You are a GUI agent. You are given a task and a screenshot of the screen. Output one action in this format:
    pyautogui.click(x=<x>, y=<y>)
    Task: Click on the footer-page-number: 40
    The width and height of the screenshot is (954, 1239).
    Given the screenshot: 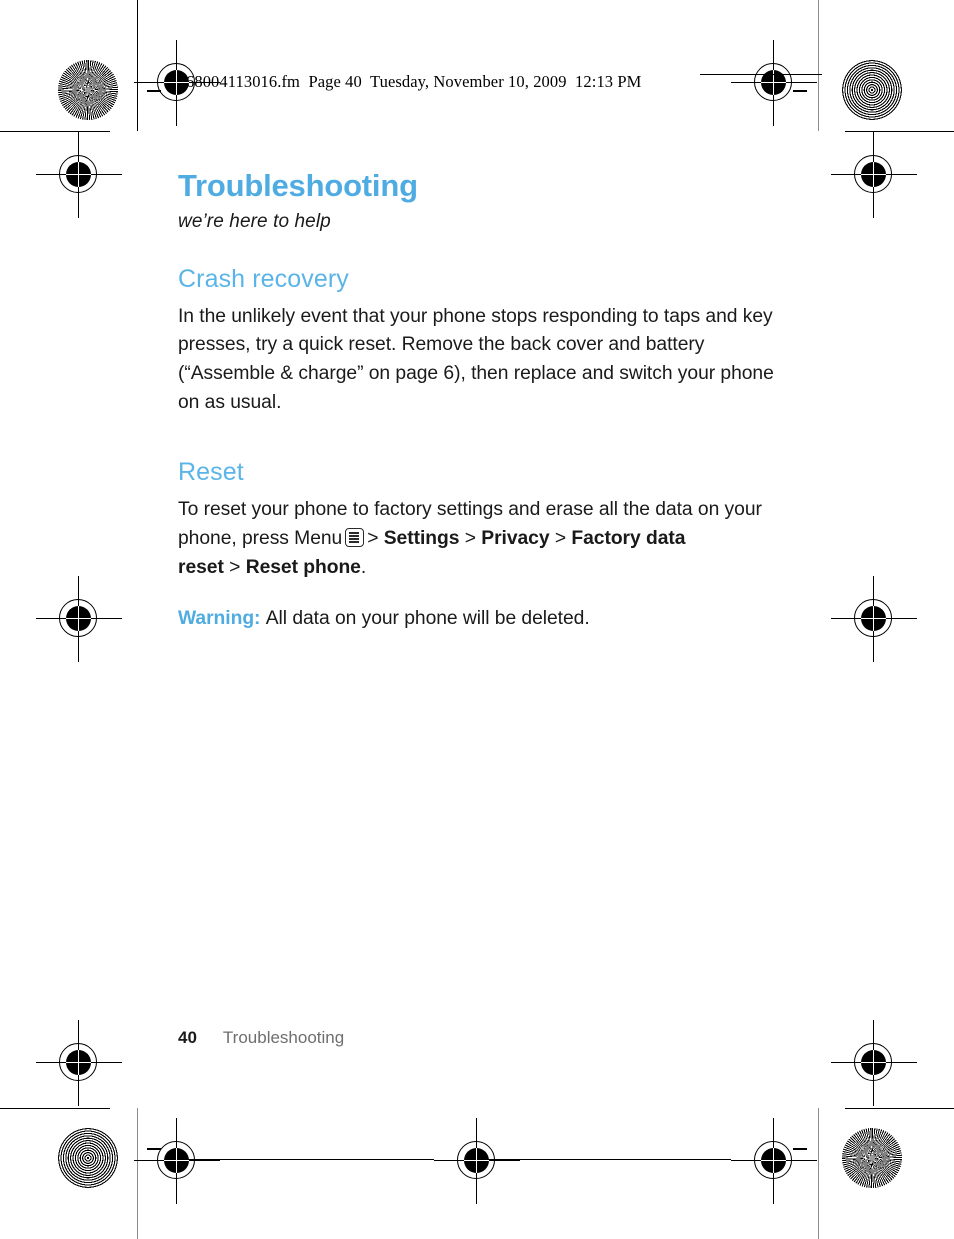 What is the action you would take?
    pyautogui.click(x=187, y=1037)
    